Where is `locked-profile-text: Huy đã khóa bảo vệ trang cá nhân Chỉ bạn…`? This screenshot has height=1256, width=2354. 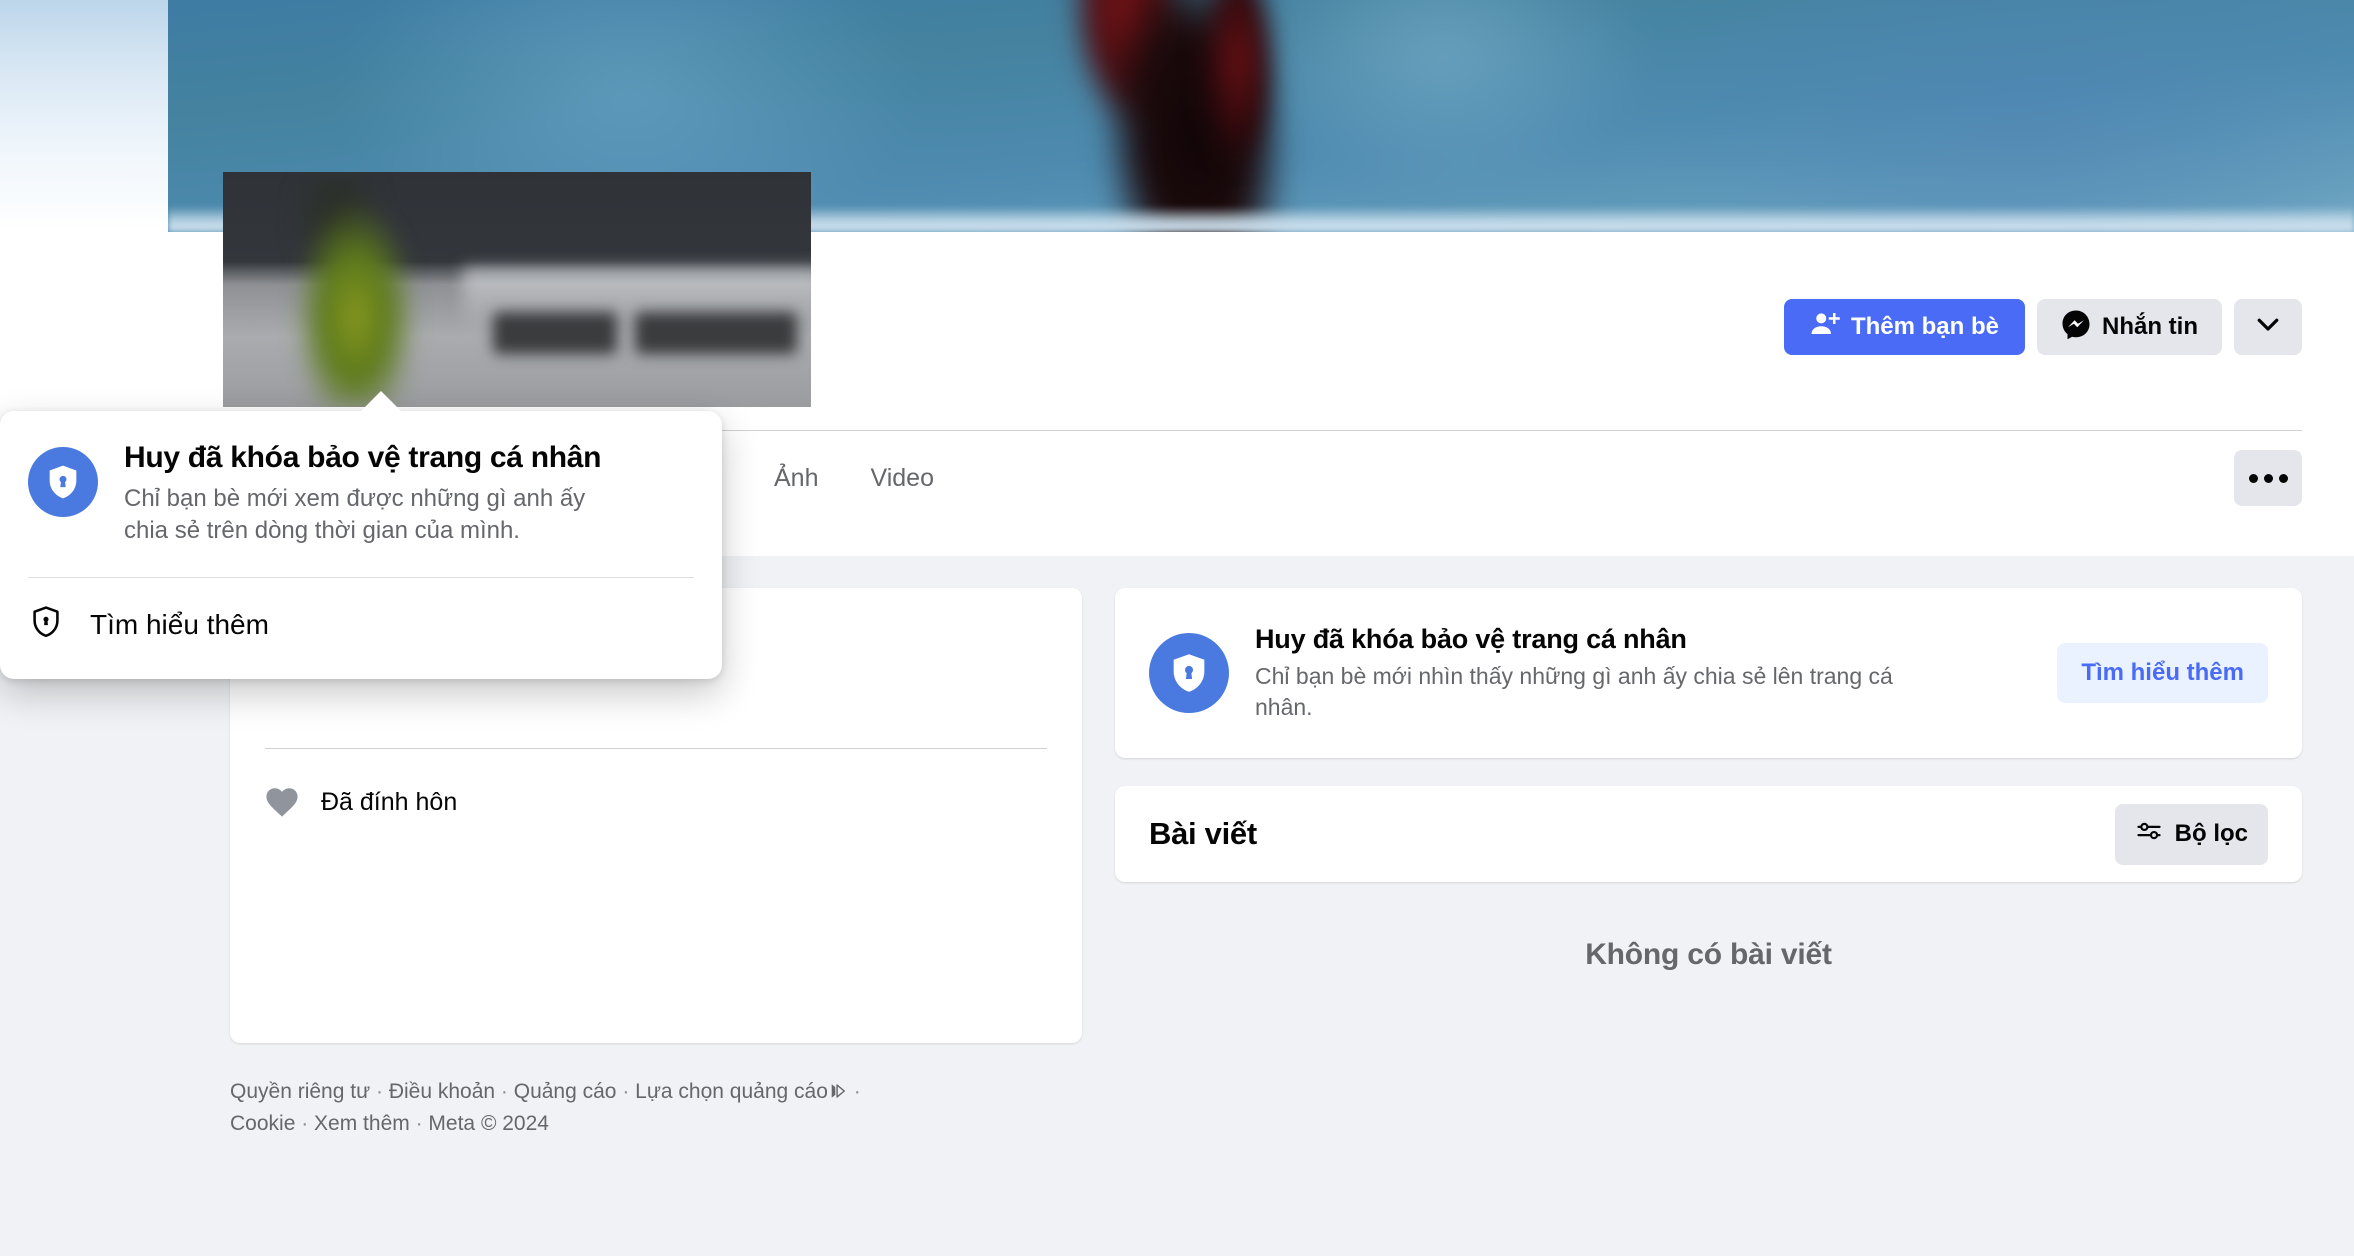
locked-profile-text: Huy đã khóa bảo vệ trang cá nhân Chỉ bạn… is located at coordinates (1643, 673).